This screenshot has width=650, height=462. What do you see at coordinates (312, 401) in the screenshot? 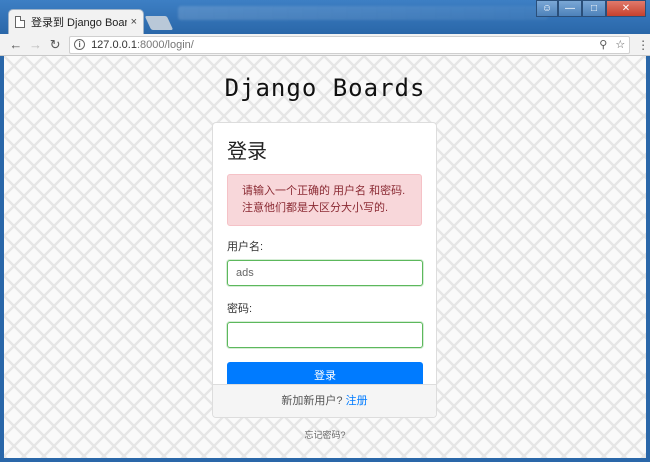
I see `signup-prompt: 新加新用户?` at bounding box center [312, 401].